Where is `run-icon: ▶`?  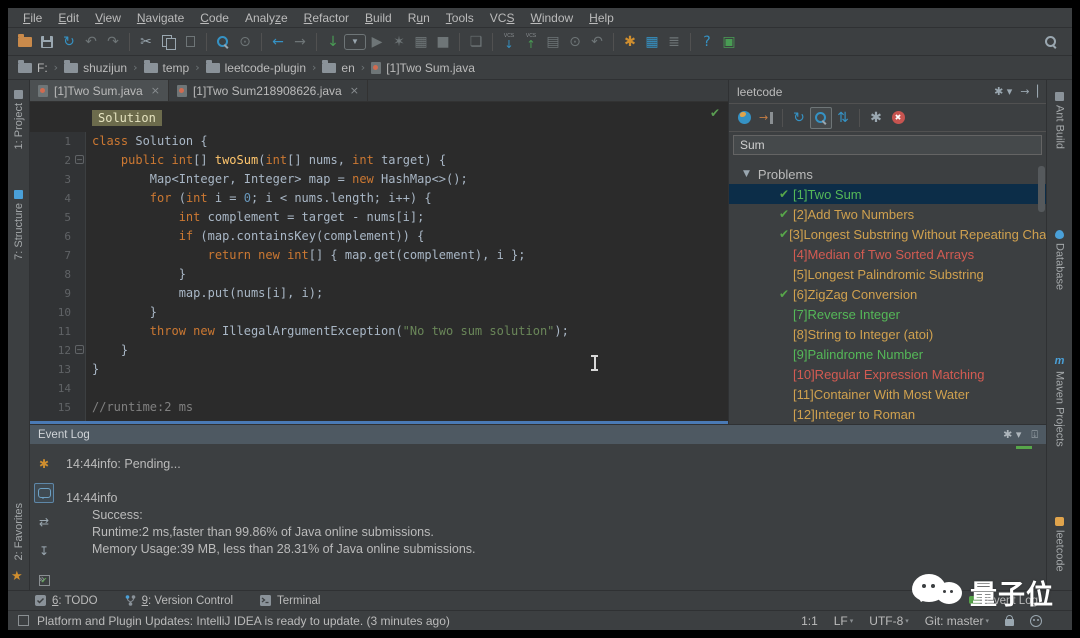 run-icon: ▶ is located at coordinates (377, 42).